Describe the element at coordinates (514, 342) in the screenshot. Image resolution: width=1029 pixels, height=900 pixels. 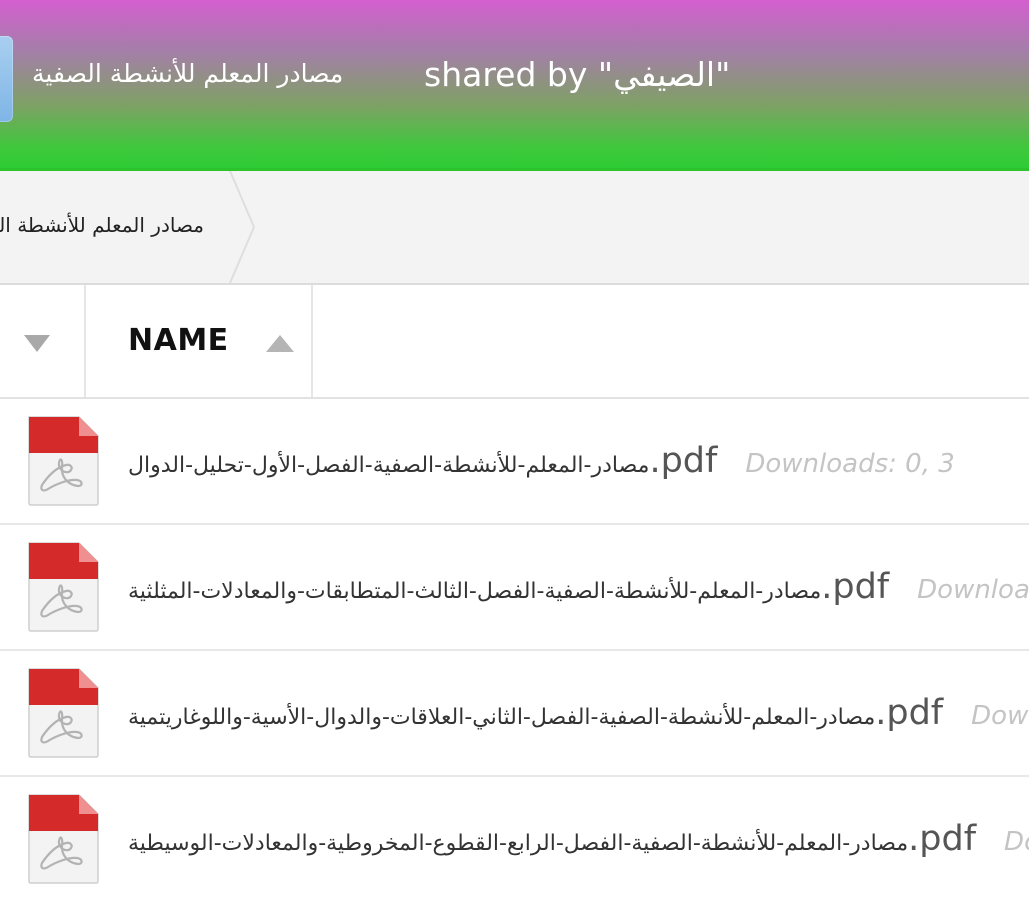
I see `table-header: NAME` at that location.